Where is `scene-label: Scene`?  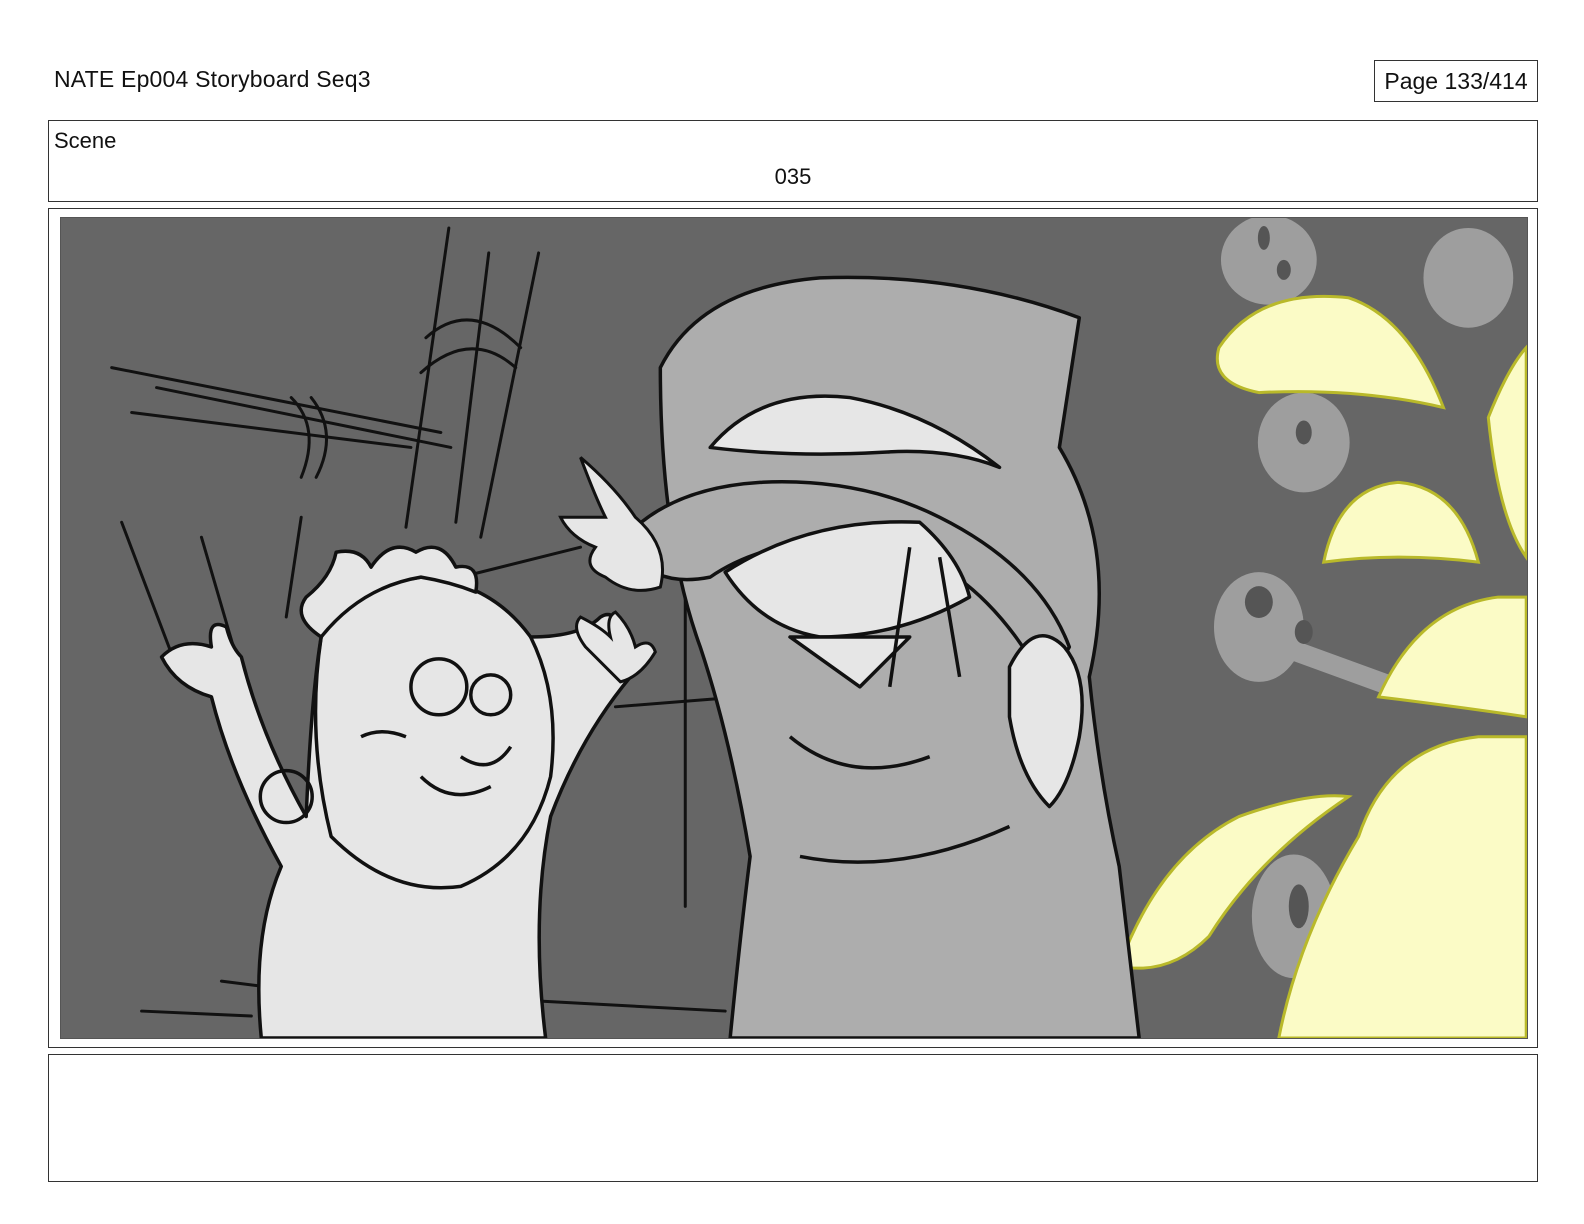 scene-label: Scene is located at coordinates (85, 140).